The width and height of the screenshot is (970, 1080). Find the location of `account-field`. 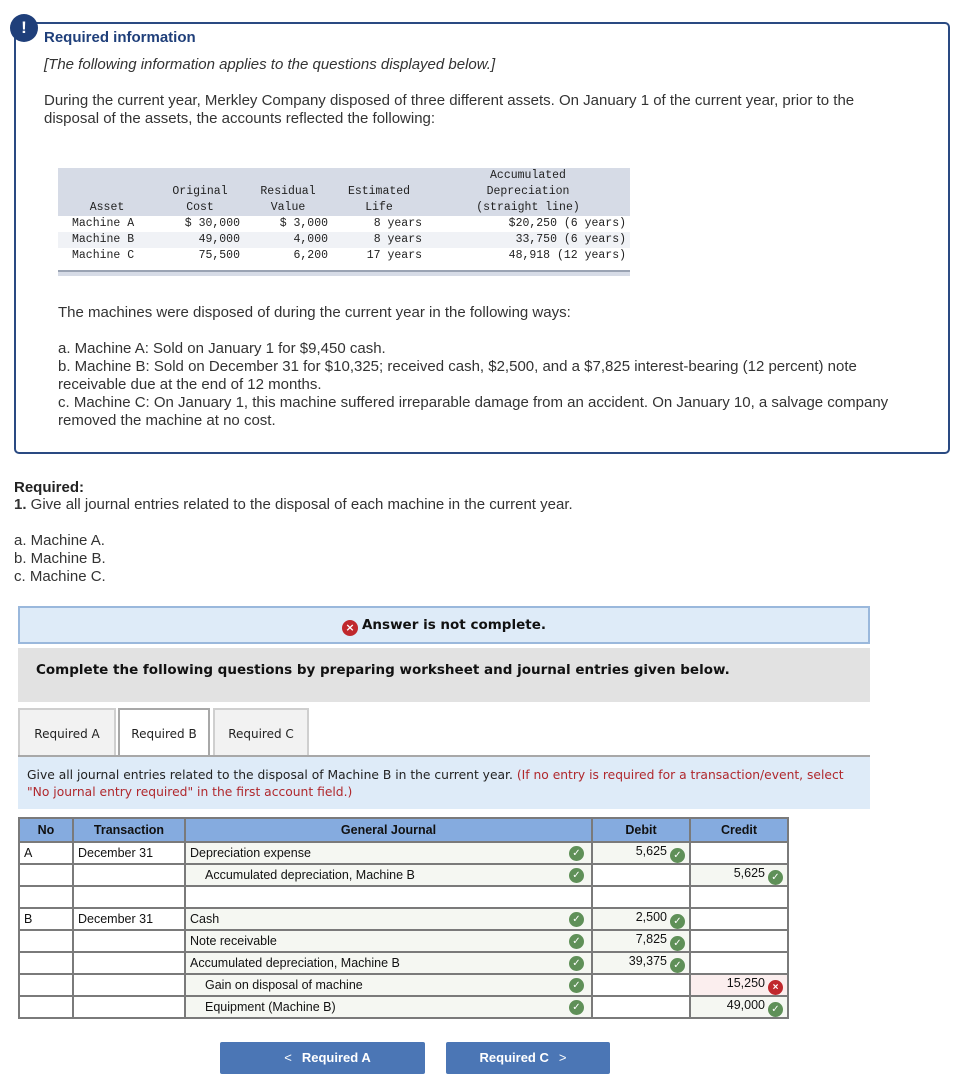

account-field is located at coordinates (388, 897).